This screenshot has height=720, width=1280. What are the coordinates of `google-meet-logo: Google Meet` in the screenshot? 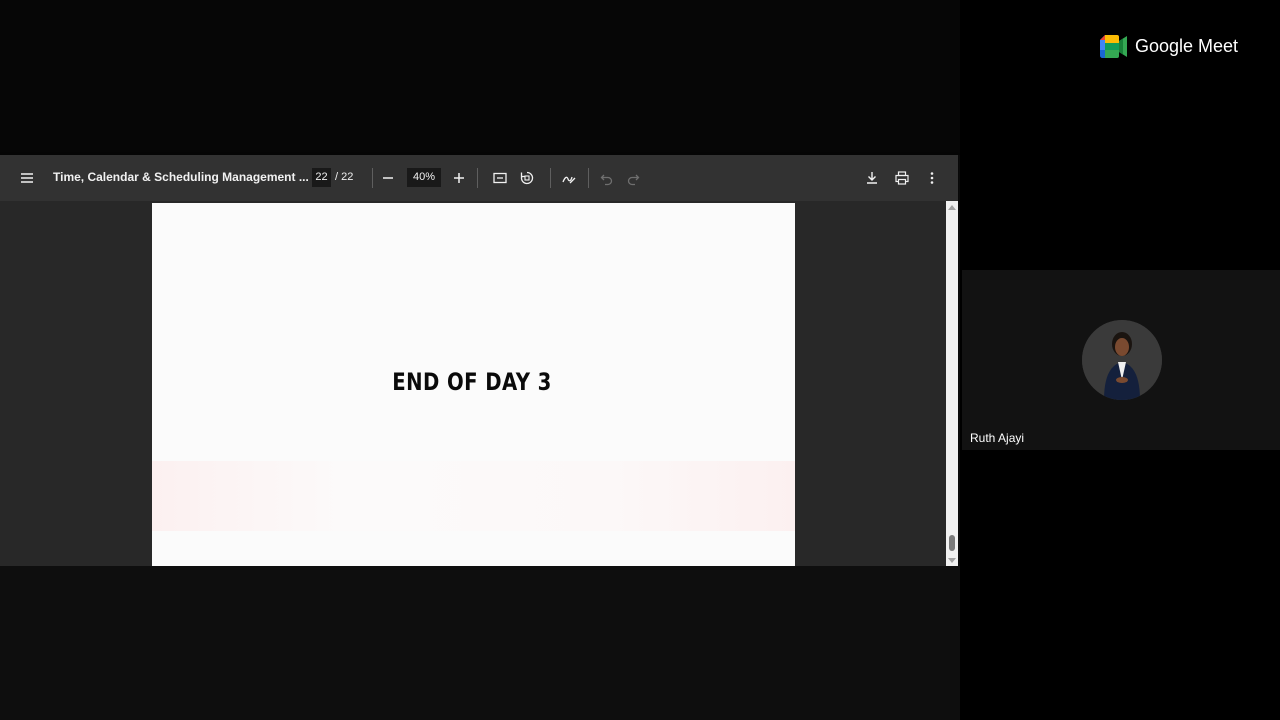 It's located at (1169, 46).